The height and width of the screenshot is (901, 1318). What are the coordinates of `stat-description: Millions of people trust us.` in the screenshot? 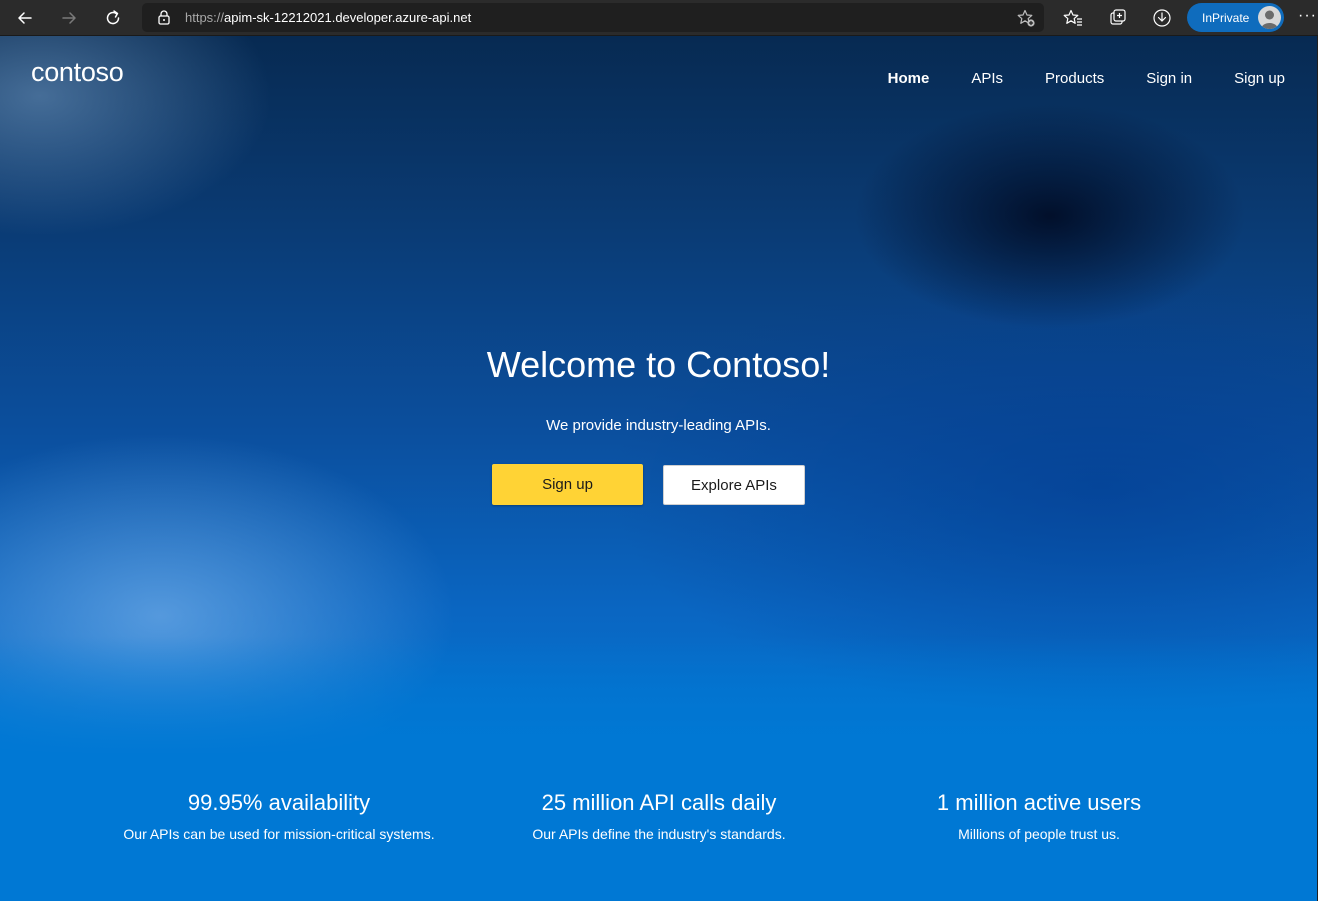 It's located at (1039, 834).